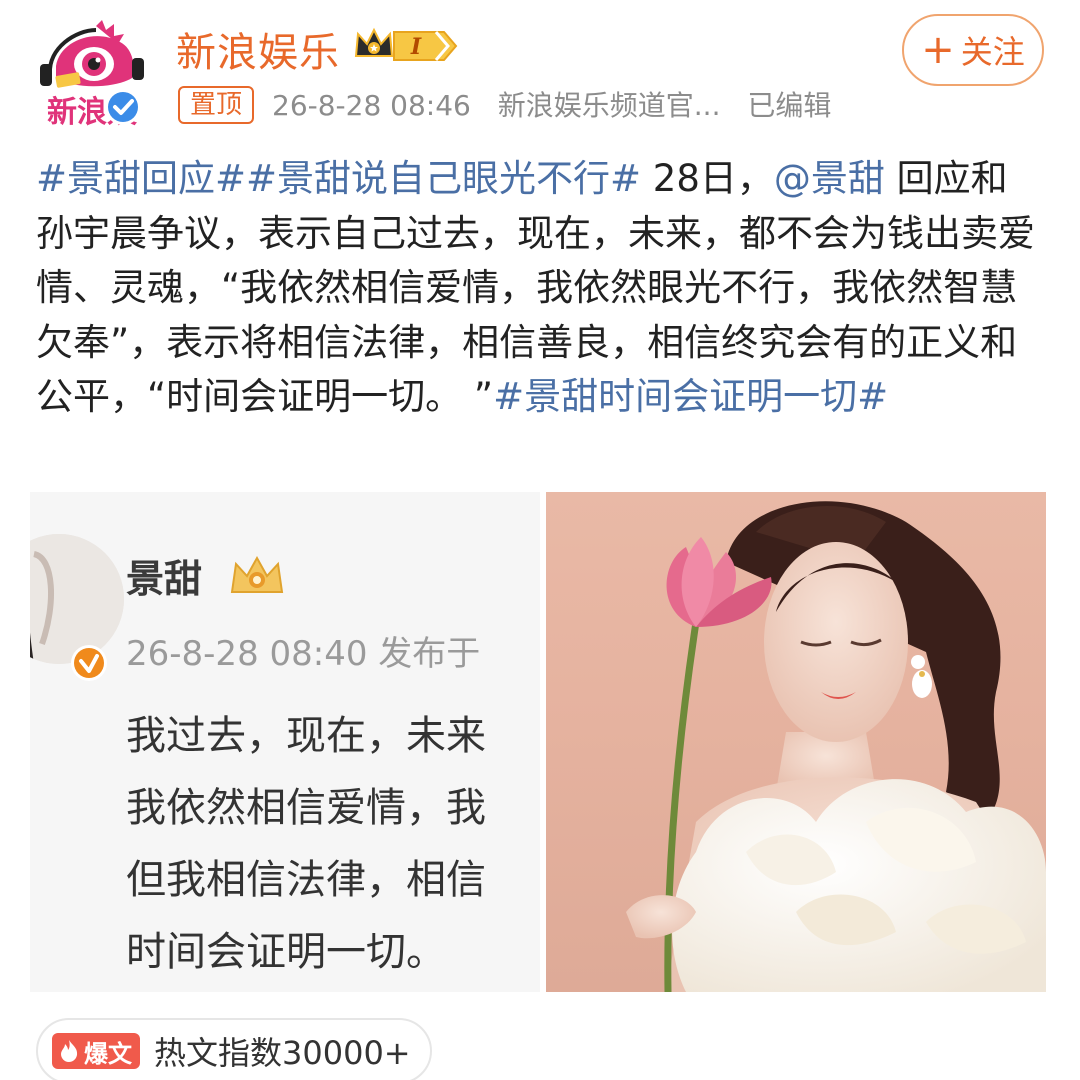 Image resolution: width=1080 pixels, height=1080 pixels. Describe the element at coordinates (427, 46) in the screenshot. I see `level-badge: I` at that location.